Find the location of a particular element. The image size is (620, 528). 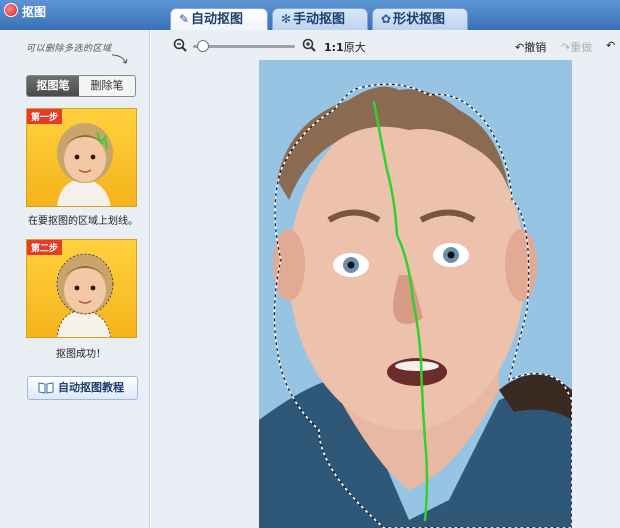

step2-tag: 第二步 is located at coordinates (45, 247).